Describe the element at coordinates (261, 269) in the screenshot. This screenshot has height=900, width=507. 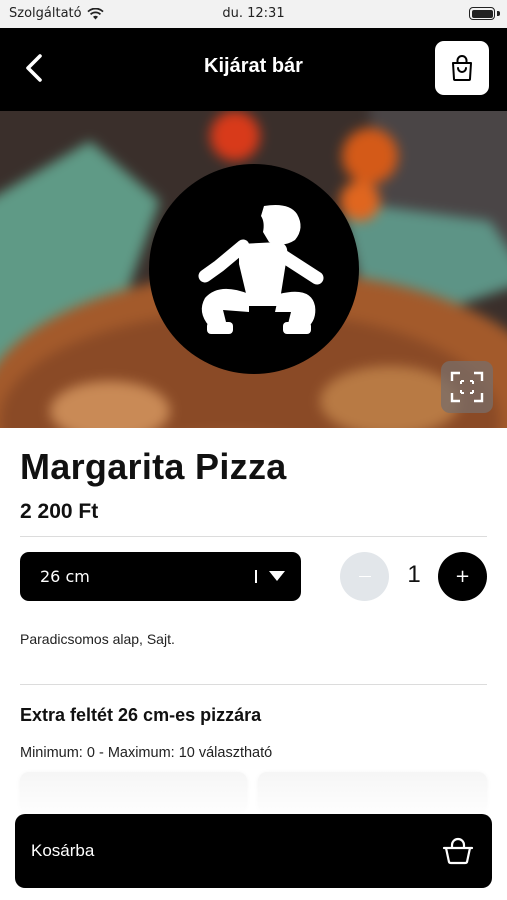
I see `squatting-figure-icon` at that location.